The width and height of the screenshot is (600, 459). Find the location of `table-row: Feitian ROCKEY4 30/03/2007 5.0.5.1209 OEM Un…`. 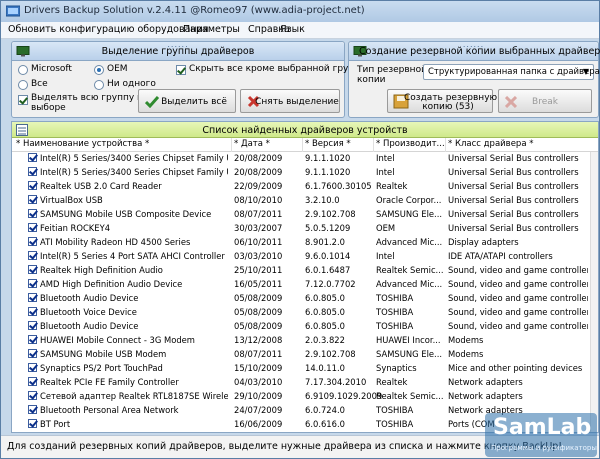

table-row: Feitian ROCKEY4 30/03/2007 5.0.5.1209 OEM Un… is located at coordinates (301, 228).